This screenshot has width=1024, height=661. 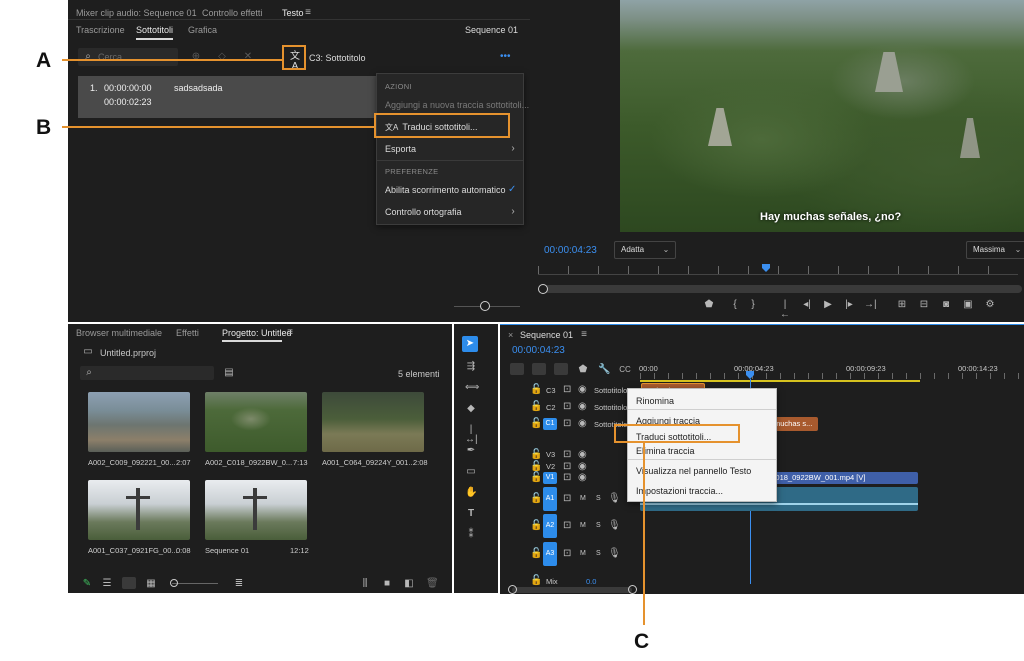 What do you see at coordinates (472, 388) in the screenshot?
I see `ripple-edit-tool-icon: ⟺` at bounding box center [472, 388].